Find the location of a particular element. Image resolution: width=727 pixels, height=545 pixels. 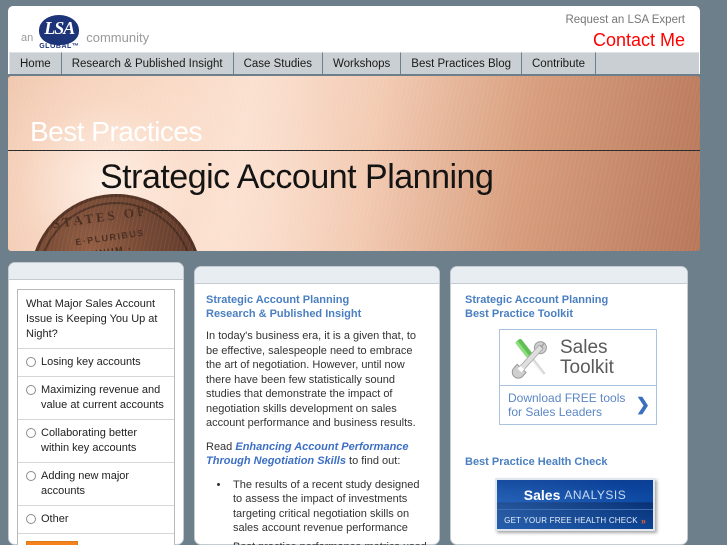

poll-option-losing-key-accounts: Losing key accounts is located at coordinates (96, 363).